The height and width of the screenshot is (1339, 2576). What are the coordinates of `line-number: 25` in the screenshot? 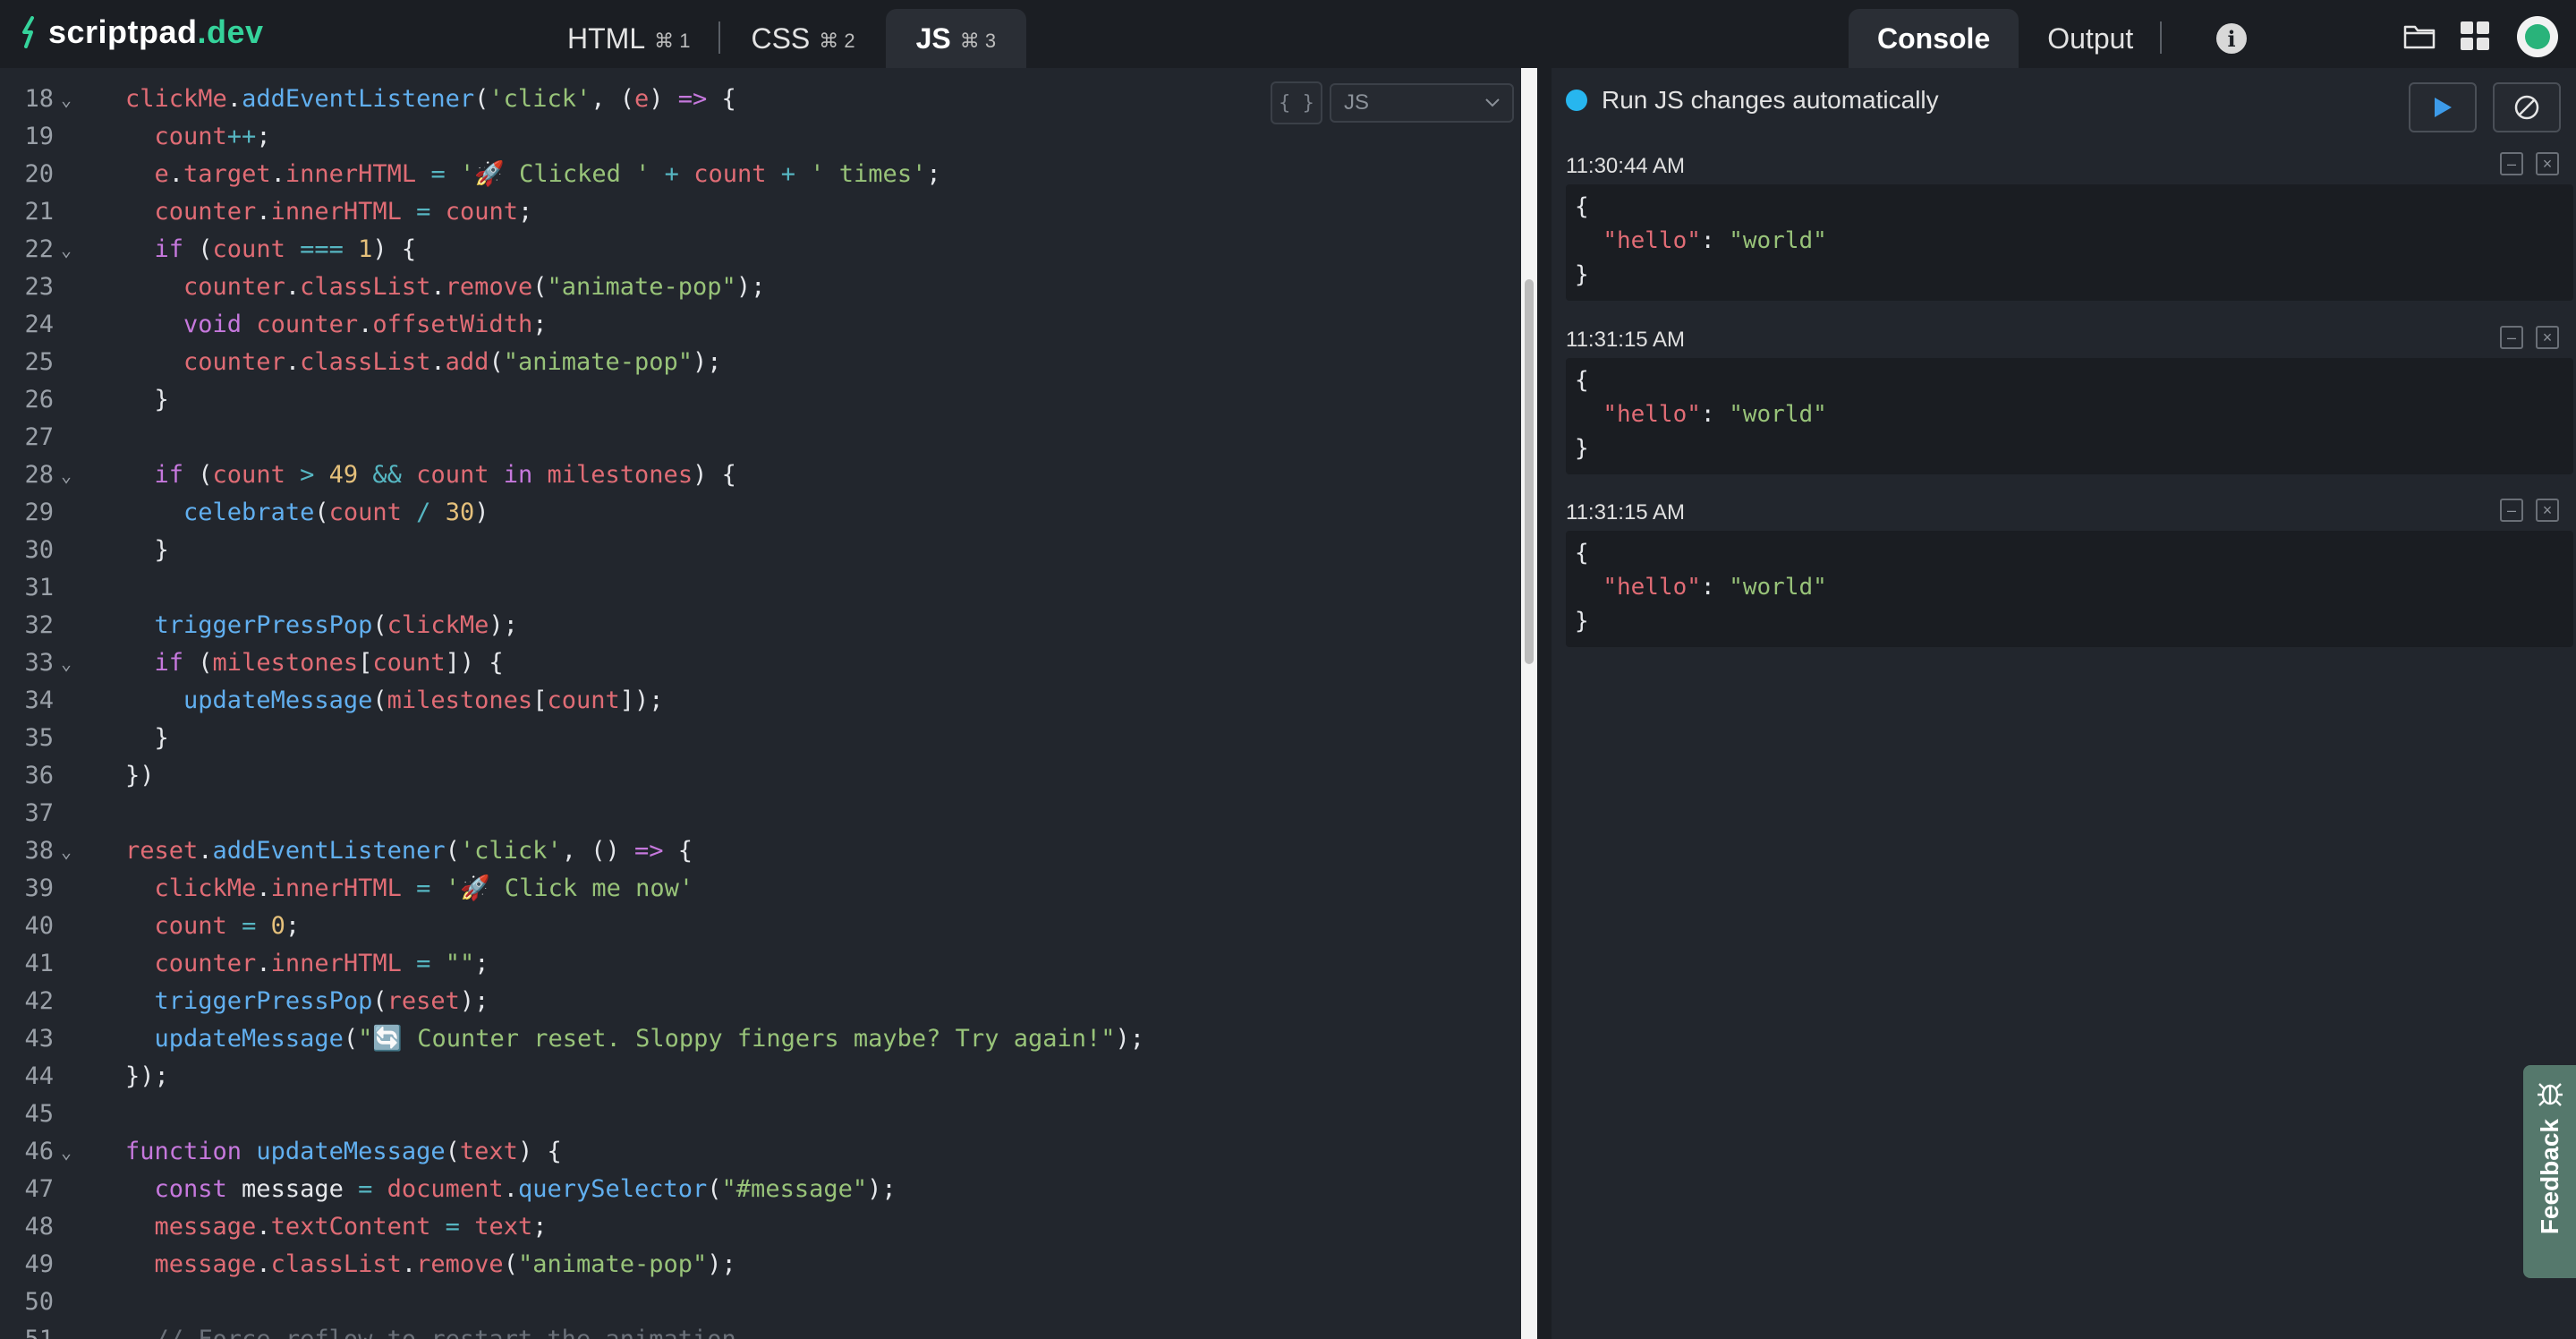 It's located at (39, 362).